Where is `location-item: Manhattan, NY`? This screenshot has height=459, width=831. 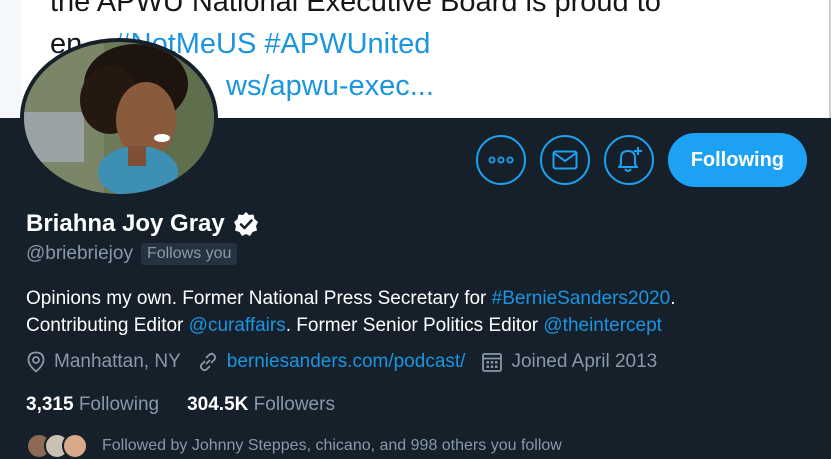 location-item: Manhattan, NY is located at coordinates (103, 362).